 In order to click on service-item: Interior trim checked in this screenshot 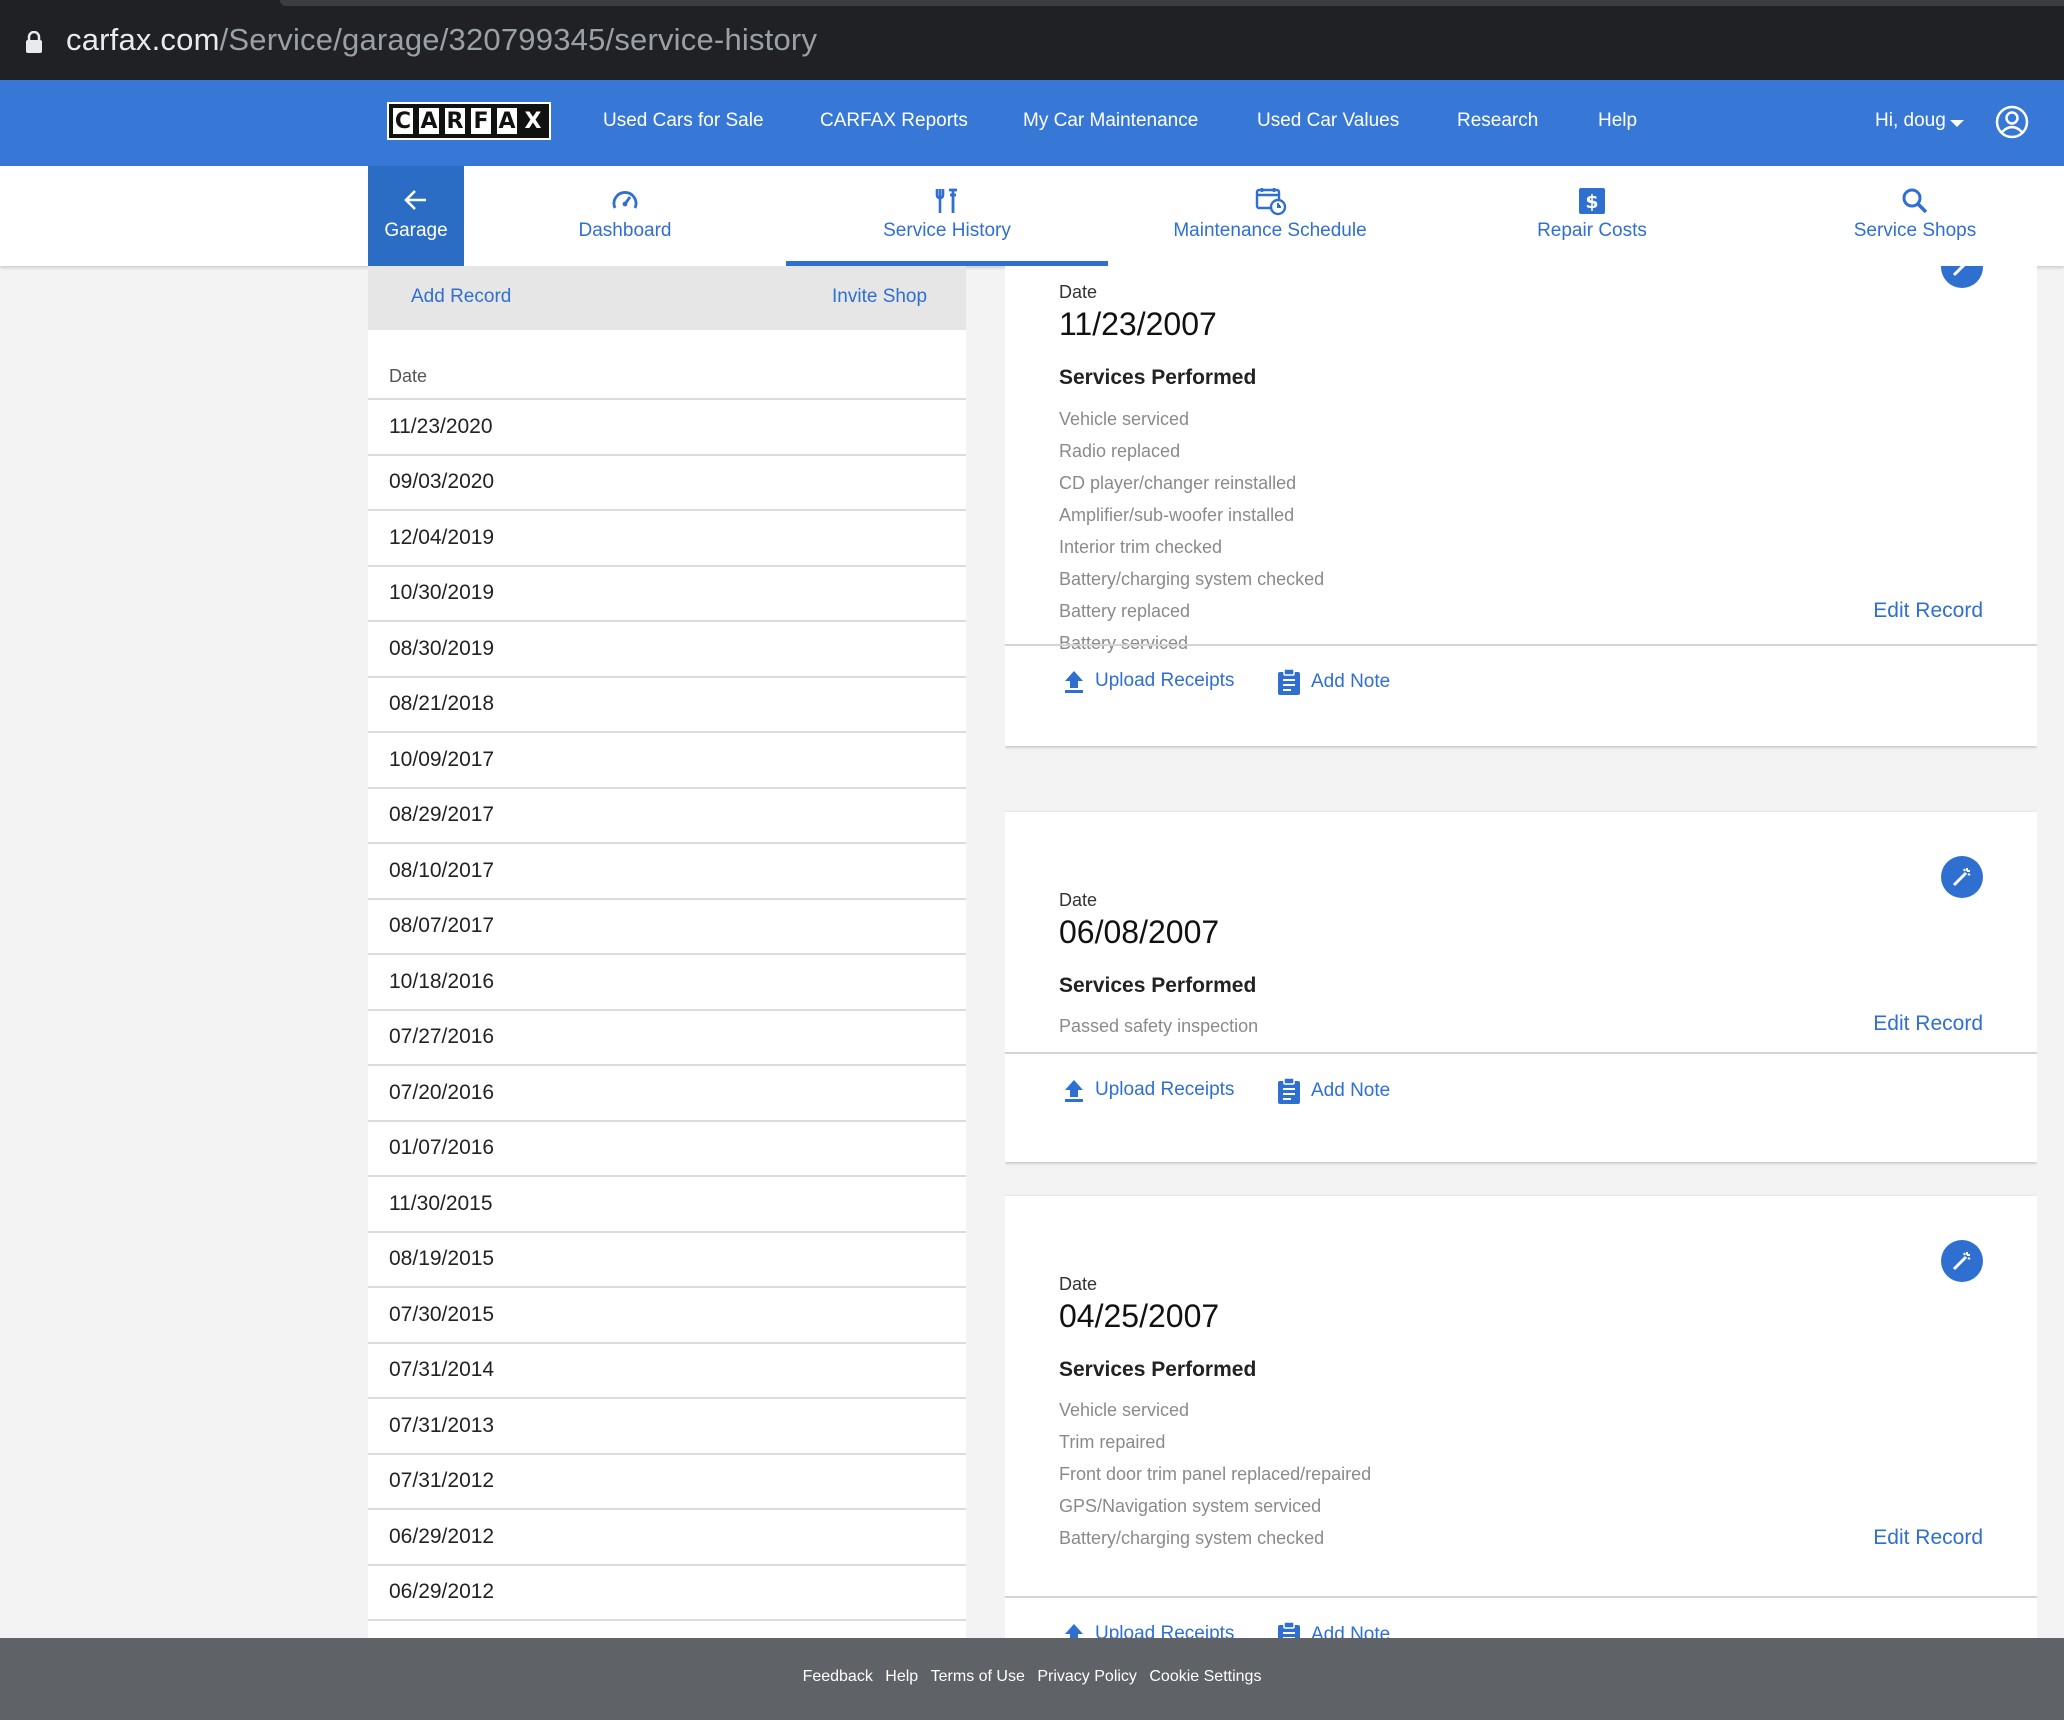, I will do `click(1141, 547)`.